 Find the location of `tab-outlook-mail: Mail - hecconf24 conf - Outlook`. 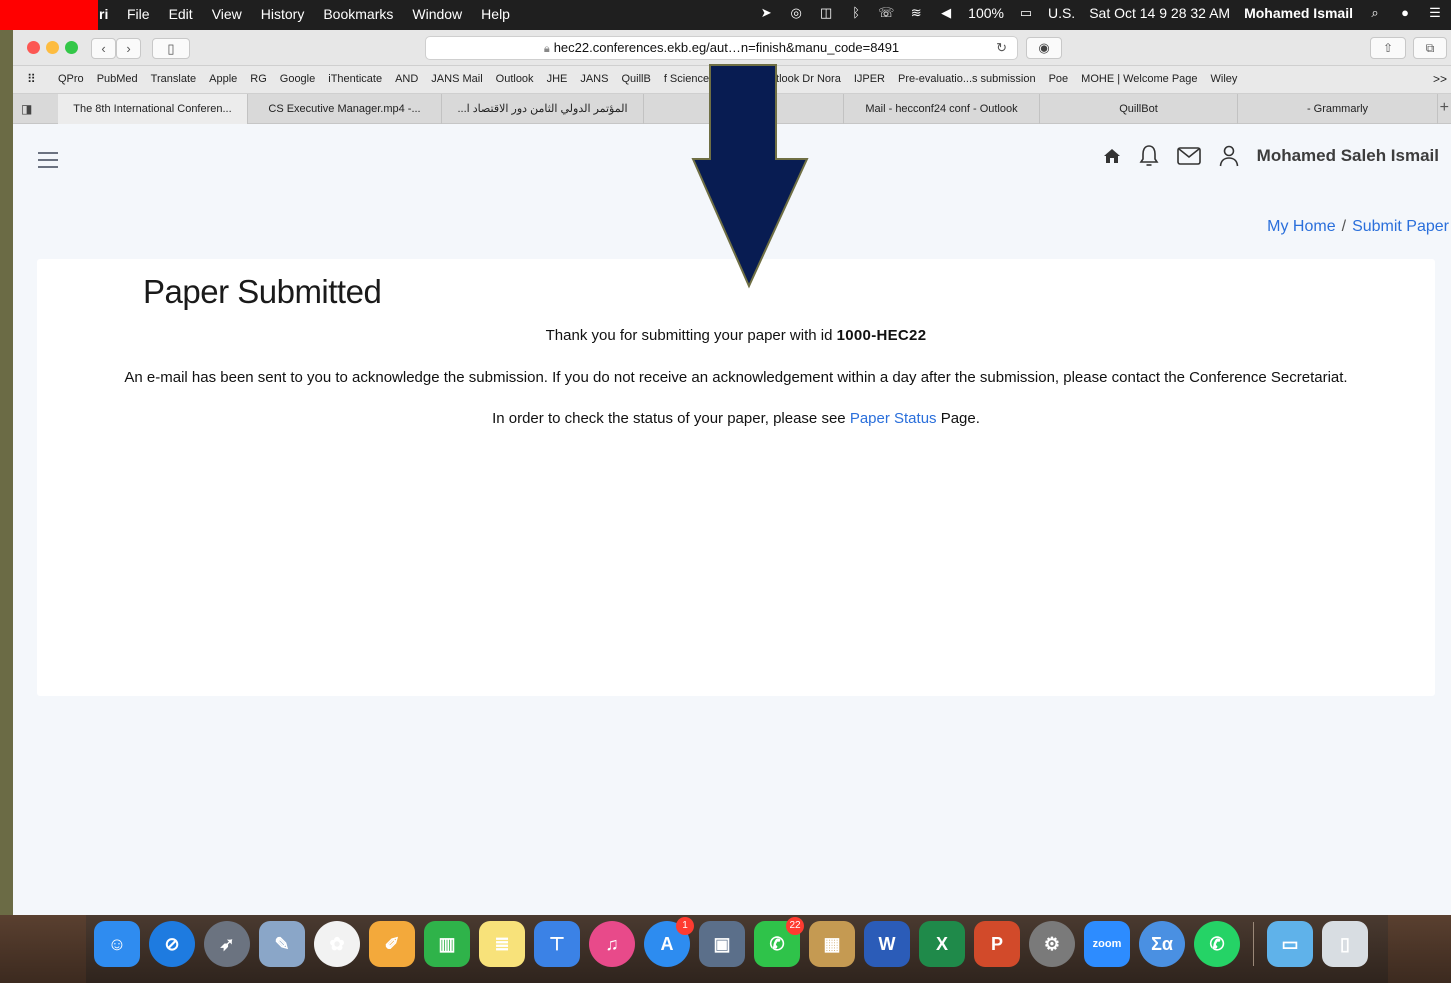

tab-outlook-mail: Mail - hecconf24 conf - Outlook is located at coordinates (942, 109).